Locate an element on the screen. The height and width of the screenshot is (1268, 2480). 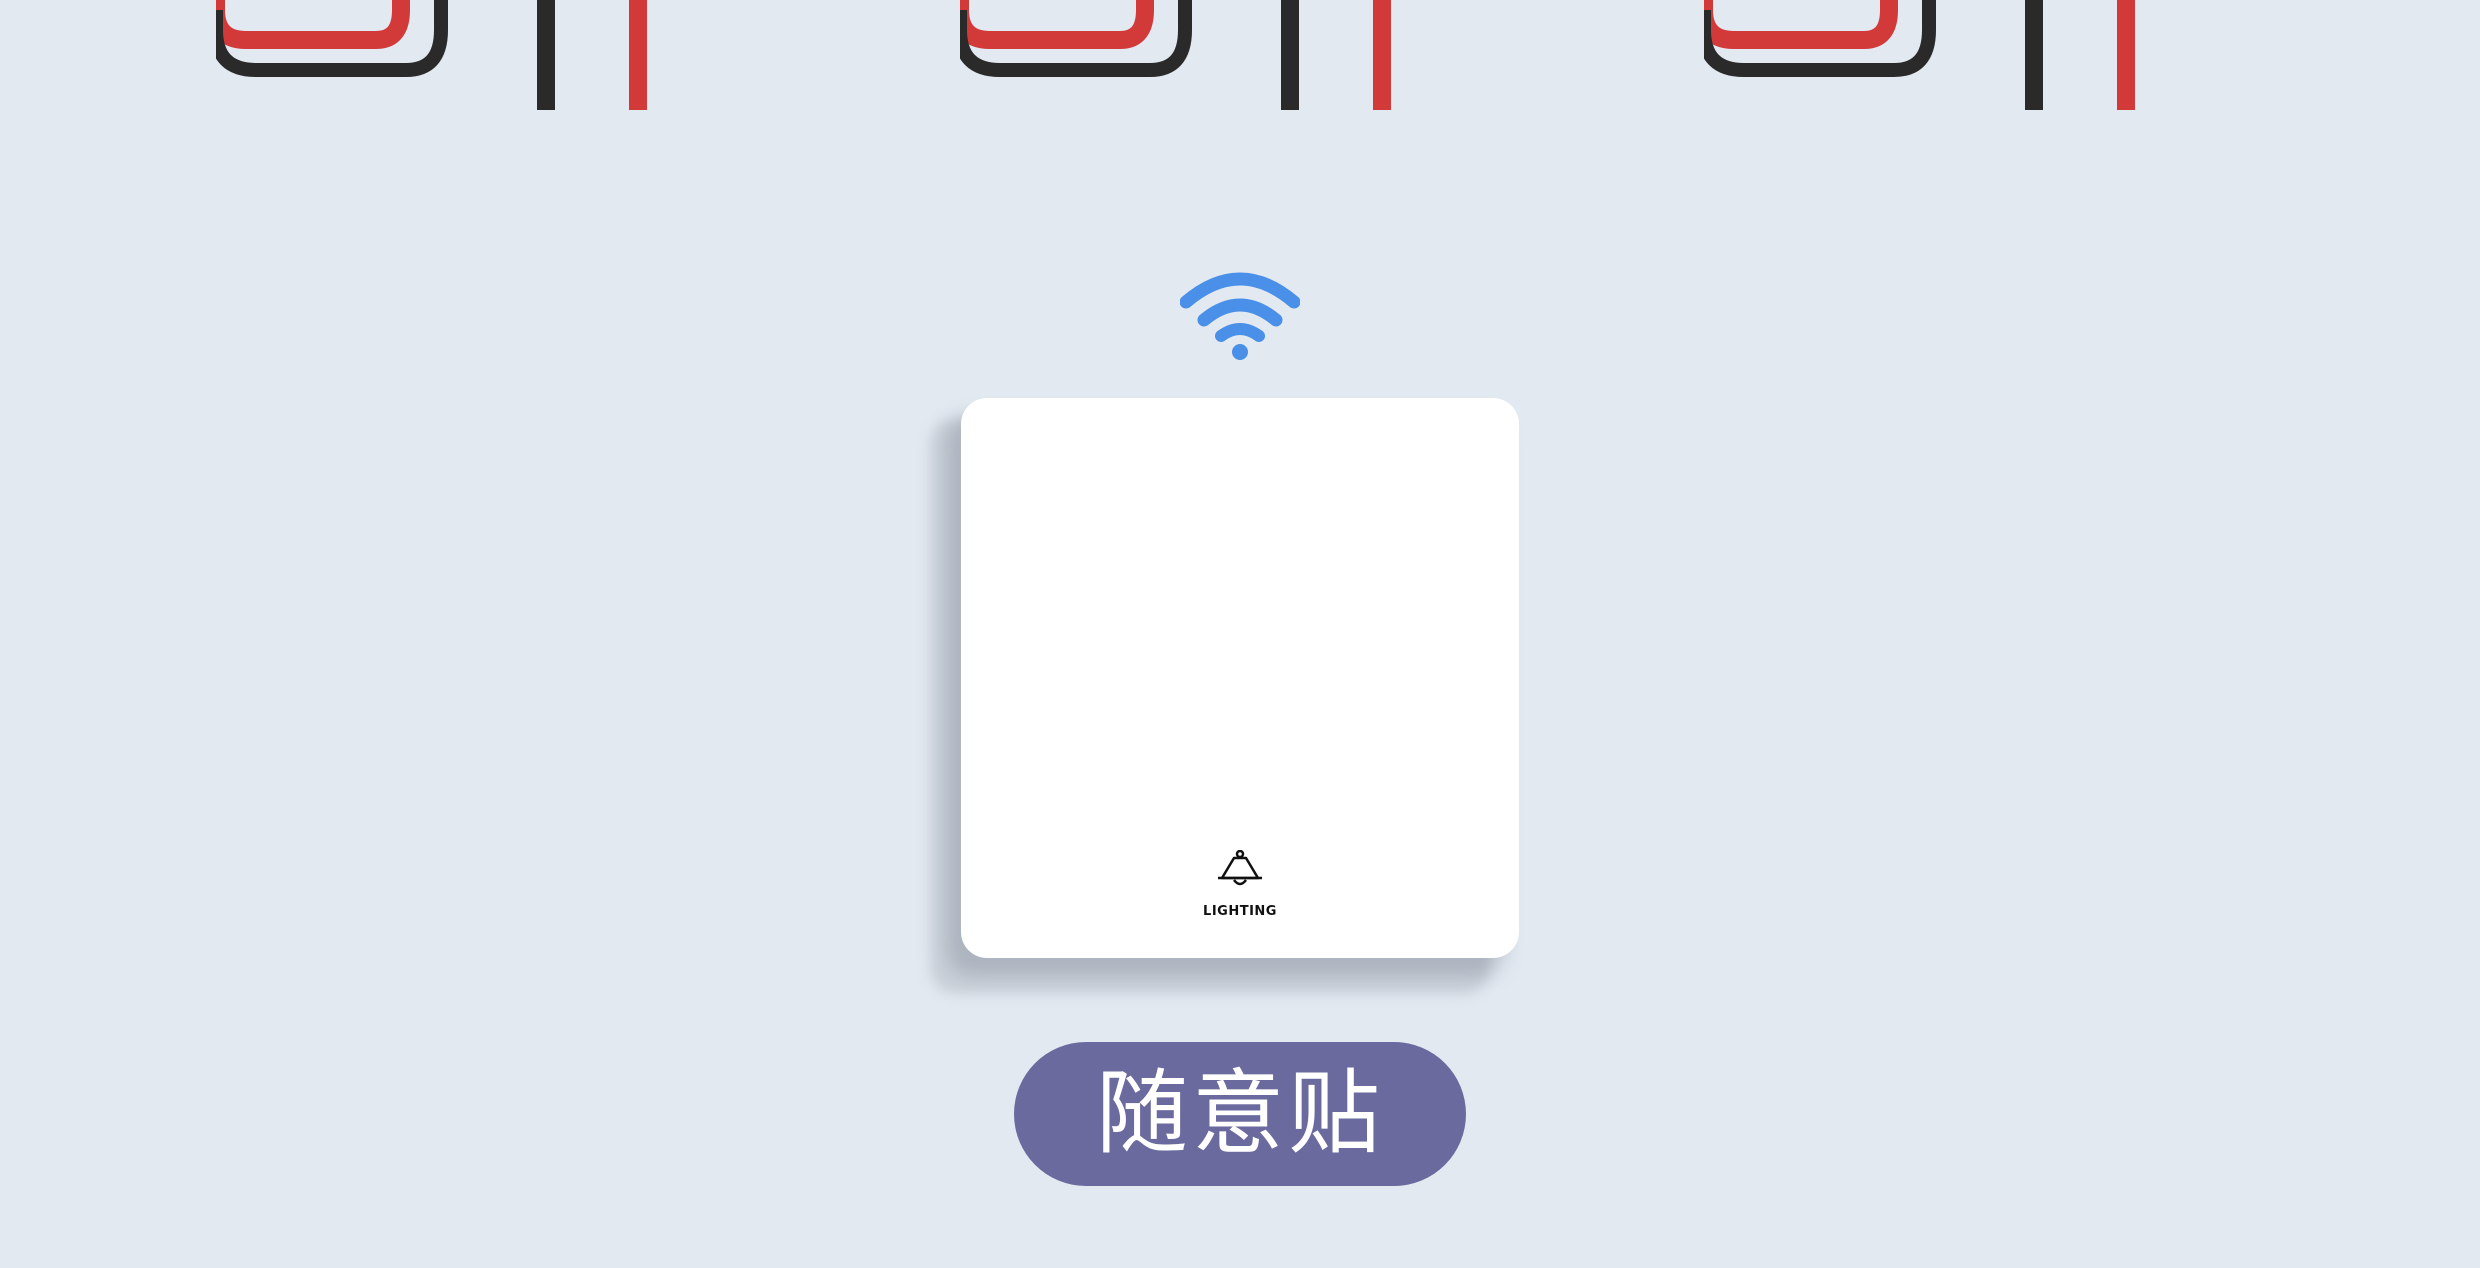
switch-label: LIGHTING is located at coordinates (1240, 911).